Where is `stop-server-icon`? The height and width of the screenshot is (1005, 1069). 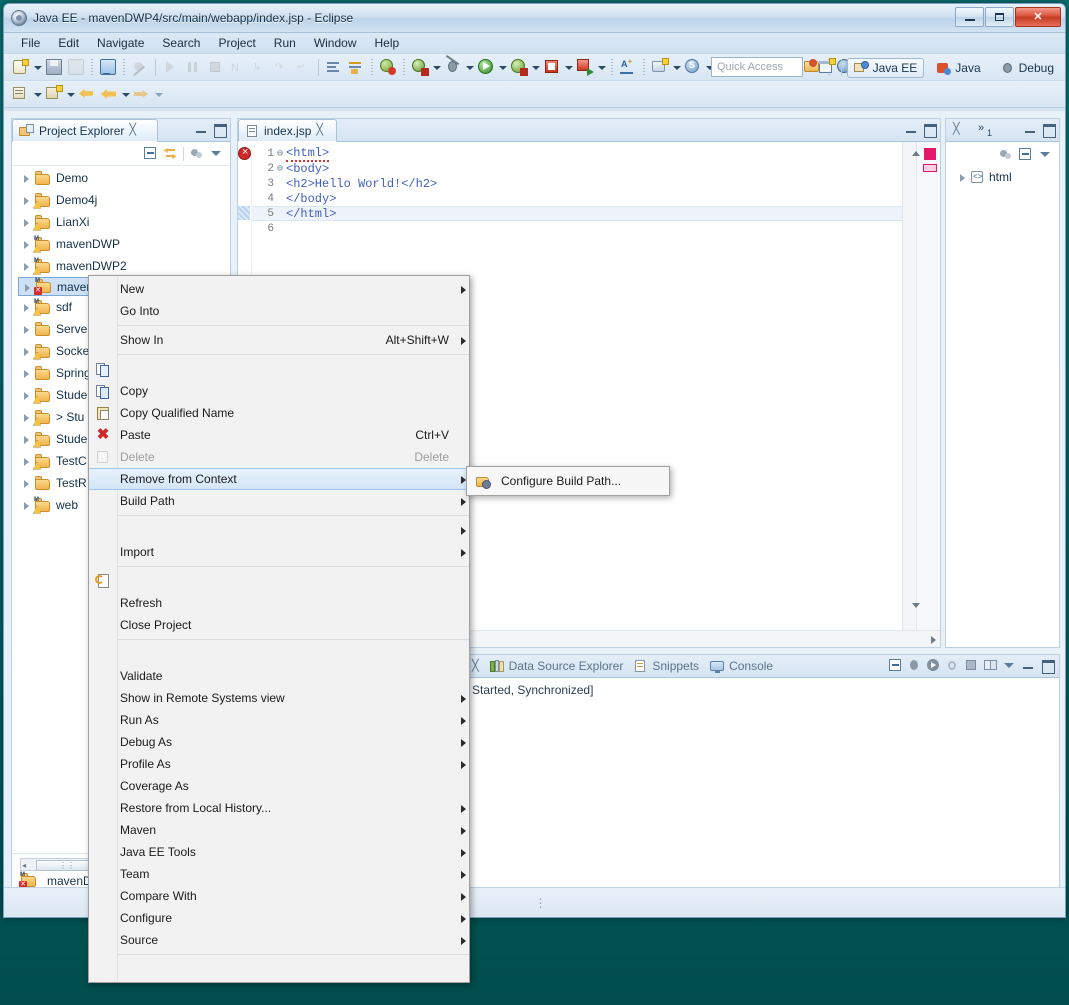
stop-server-icon is located at coordinates (552, 67).